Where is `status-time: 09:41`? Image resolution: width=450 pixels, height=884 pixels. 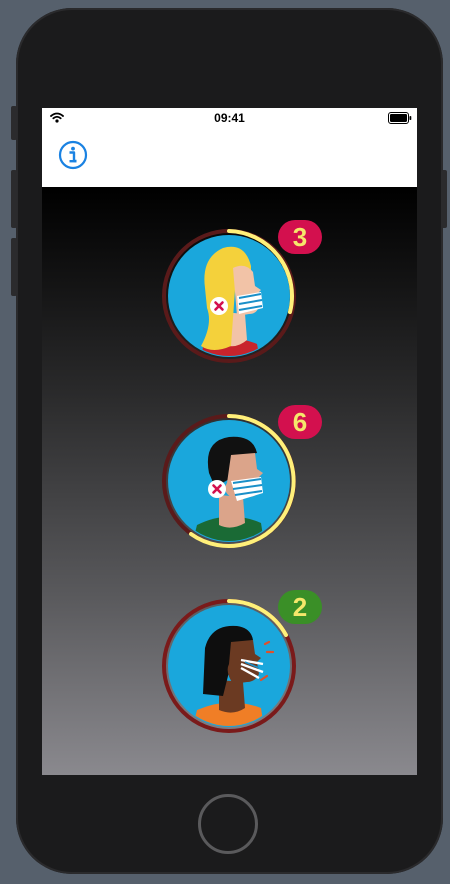 status-time: 09:41 is located at coordinates (229, 118).